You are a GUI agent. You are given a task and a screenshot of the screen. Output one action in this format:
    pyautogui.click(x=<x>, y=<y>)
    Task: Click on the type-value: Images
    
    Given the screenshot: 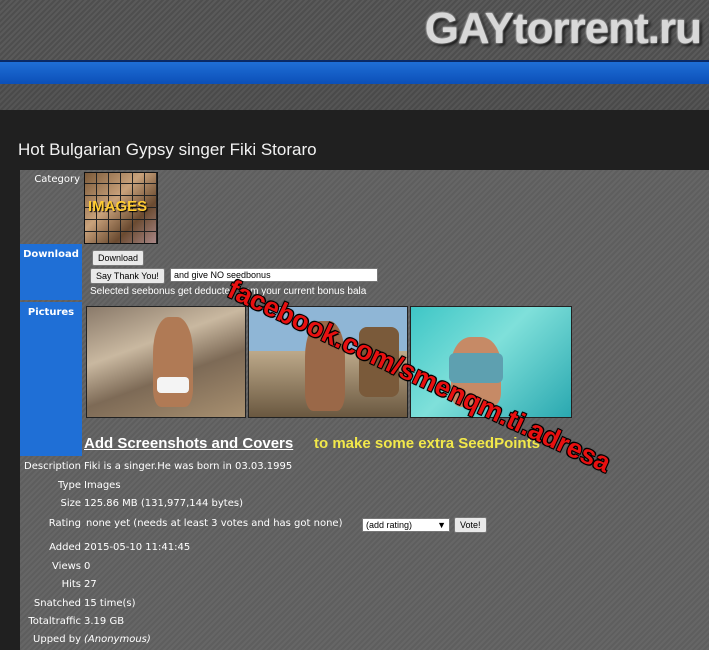 What is the action you would take?
    pyautogui.click(x=102, y=485)
    